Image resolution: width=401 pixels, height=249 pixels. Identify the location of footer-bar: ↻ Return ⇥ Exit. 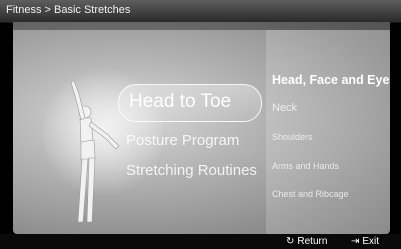
(200, 241).